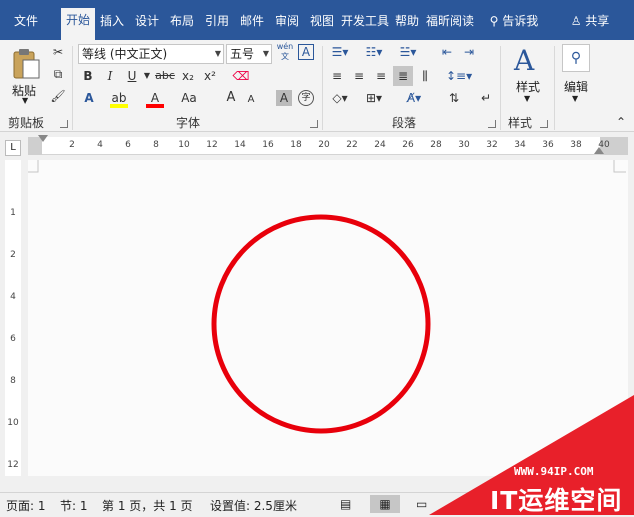 This screenshot has width=634, height=517. Describe the element at coordinates (210, 76) in the screenshot. I see `superscript-button: x²` at that location.